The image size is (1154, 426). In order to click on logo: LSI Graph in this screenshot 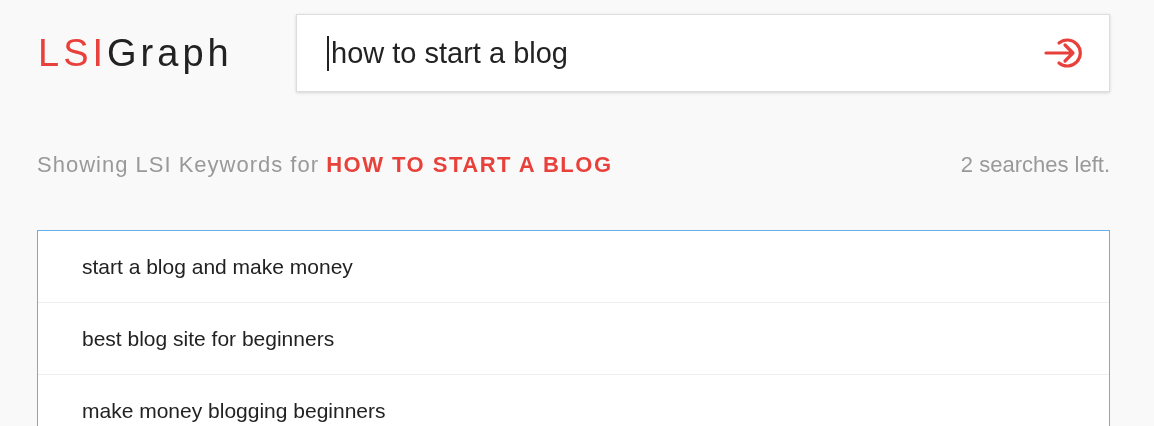, I will do `click(136, 53)`.